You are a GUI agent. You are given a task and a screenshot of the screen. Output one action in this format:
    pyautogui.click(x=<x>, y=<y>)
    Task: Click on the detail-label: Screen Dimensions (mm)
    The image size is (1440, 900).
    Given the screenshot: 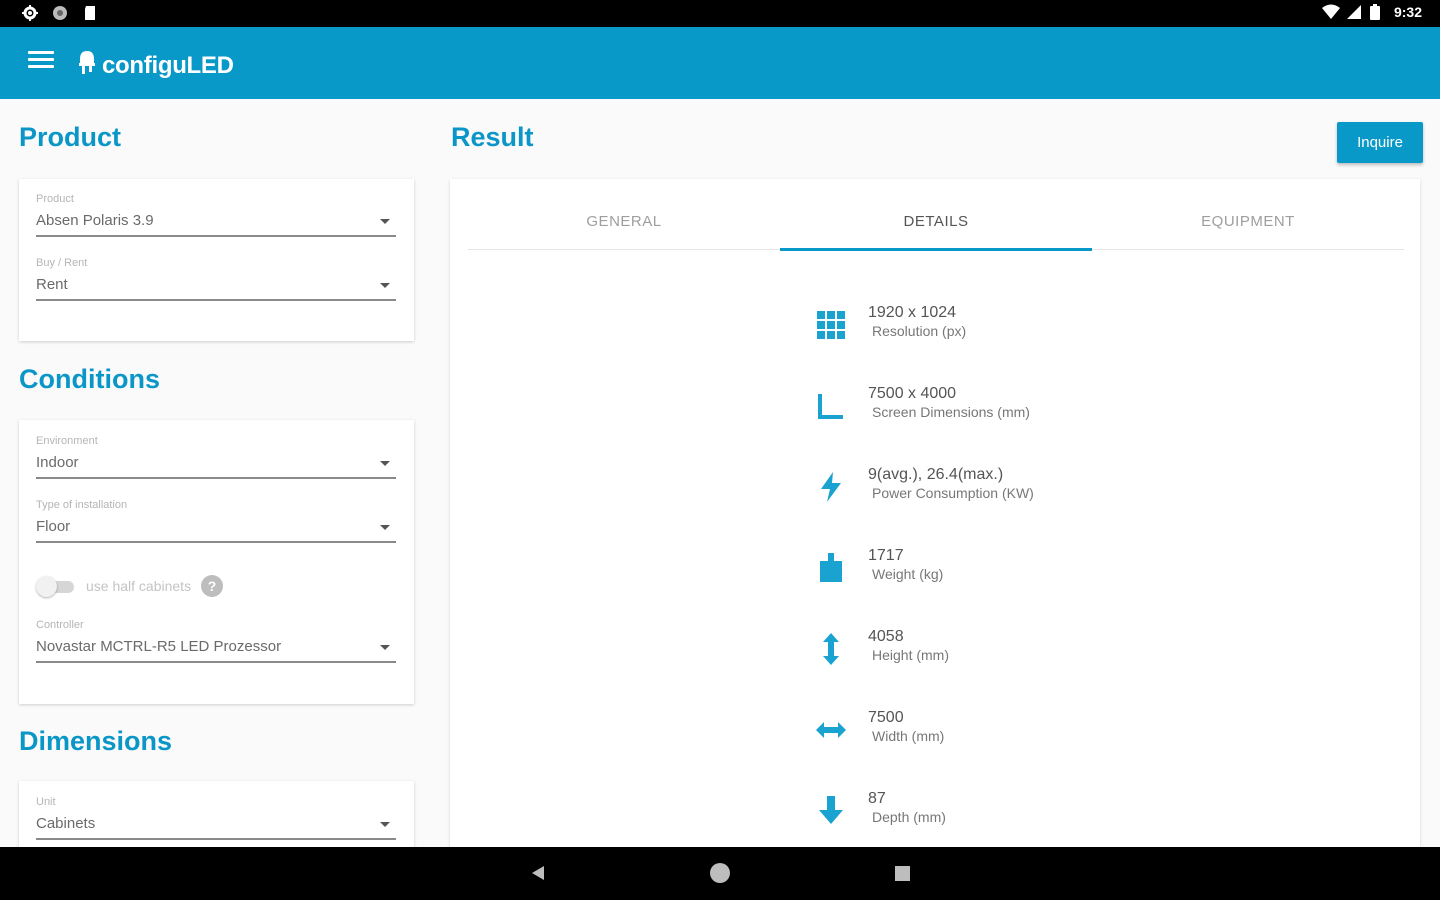 What is the action you would take?
    pyautogui.click(x=951, y=412)
    